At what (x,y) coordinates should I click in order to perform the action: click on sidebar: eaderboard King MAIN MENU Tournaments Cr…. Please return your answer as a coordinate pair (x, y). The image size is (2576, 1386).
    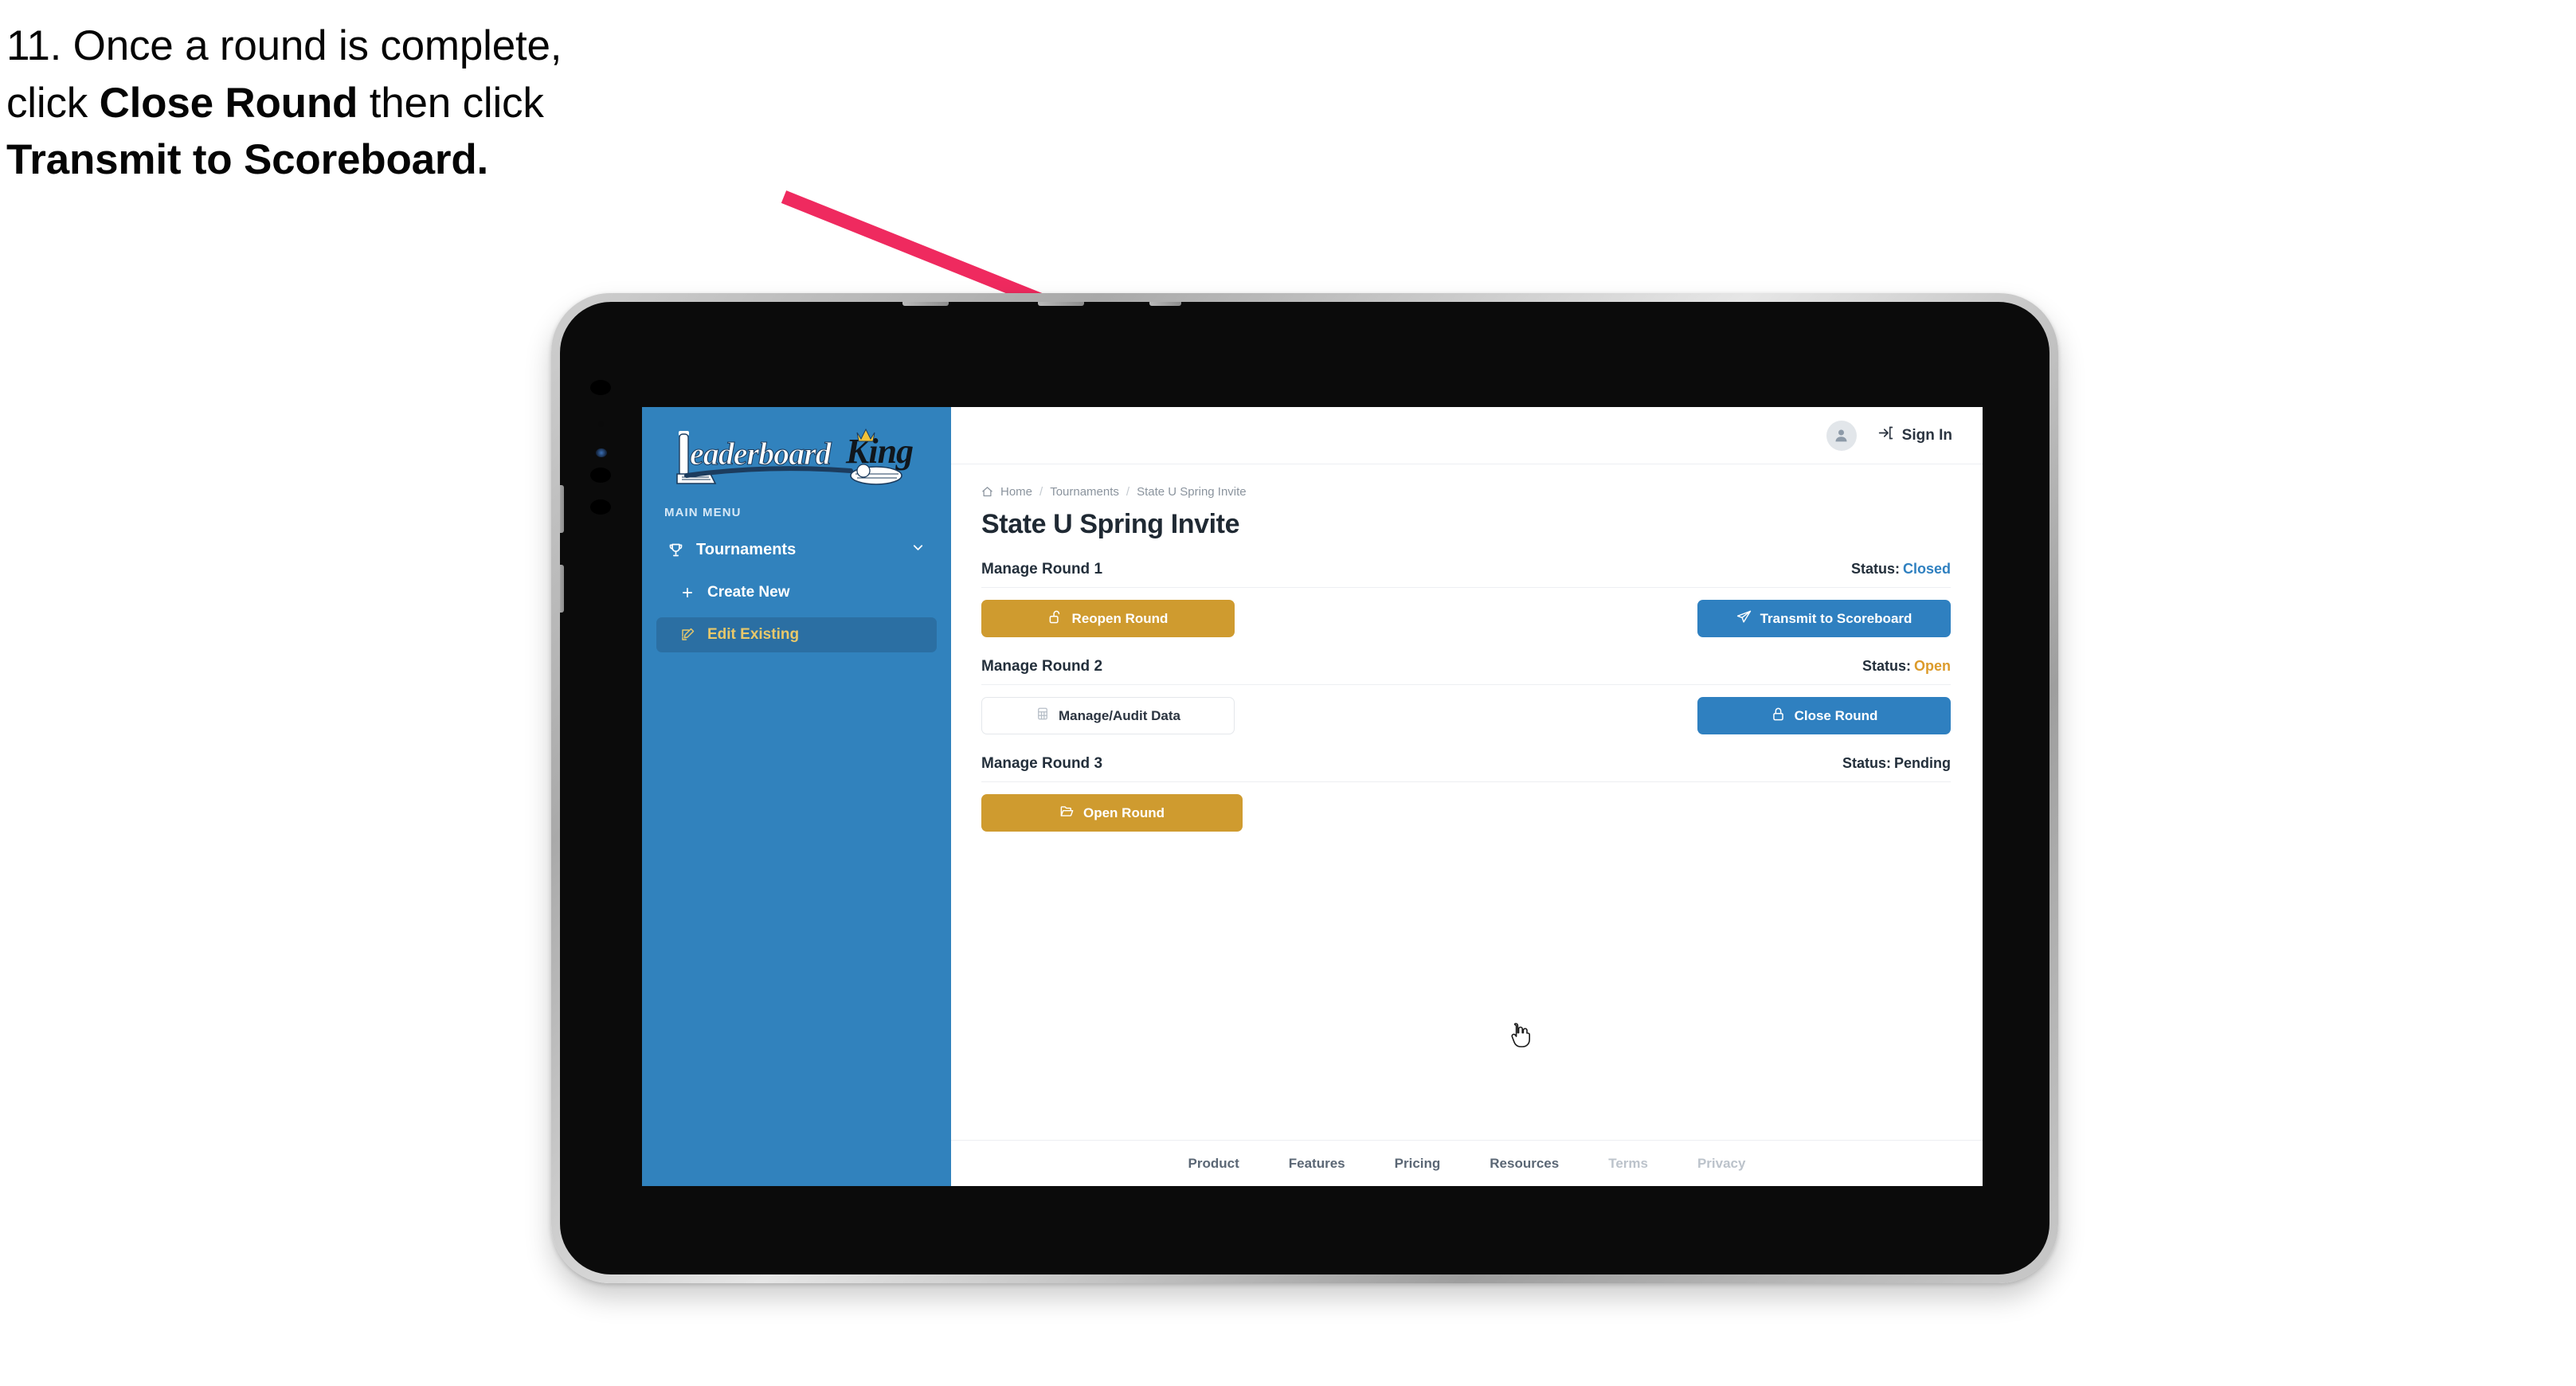
    Looking at the image, I should click on (796, 796).